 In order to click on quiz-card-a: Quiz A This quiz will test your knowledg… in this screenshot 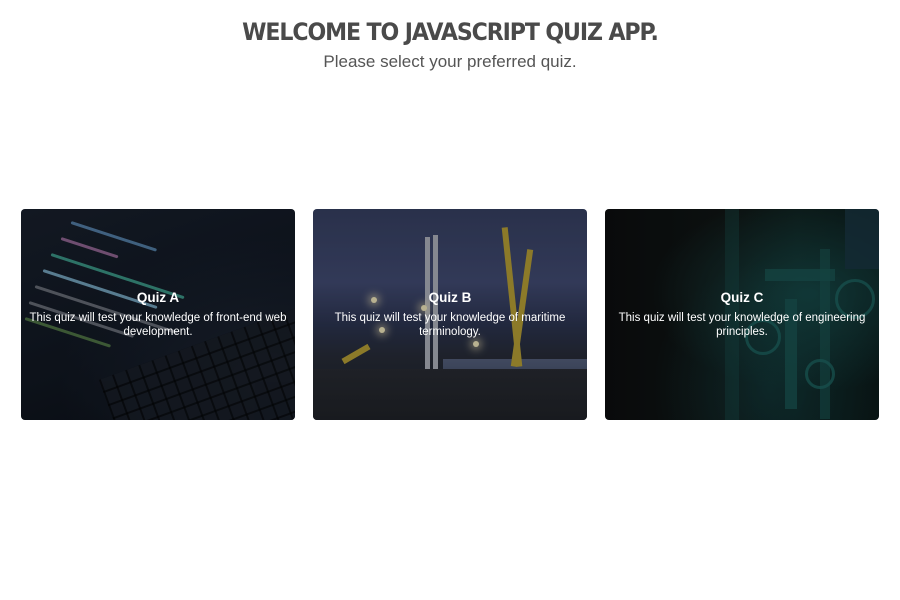, I will do `click(158, 314)`.